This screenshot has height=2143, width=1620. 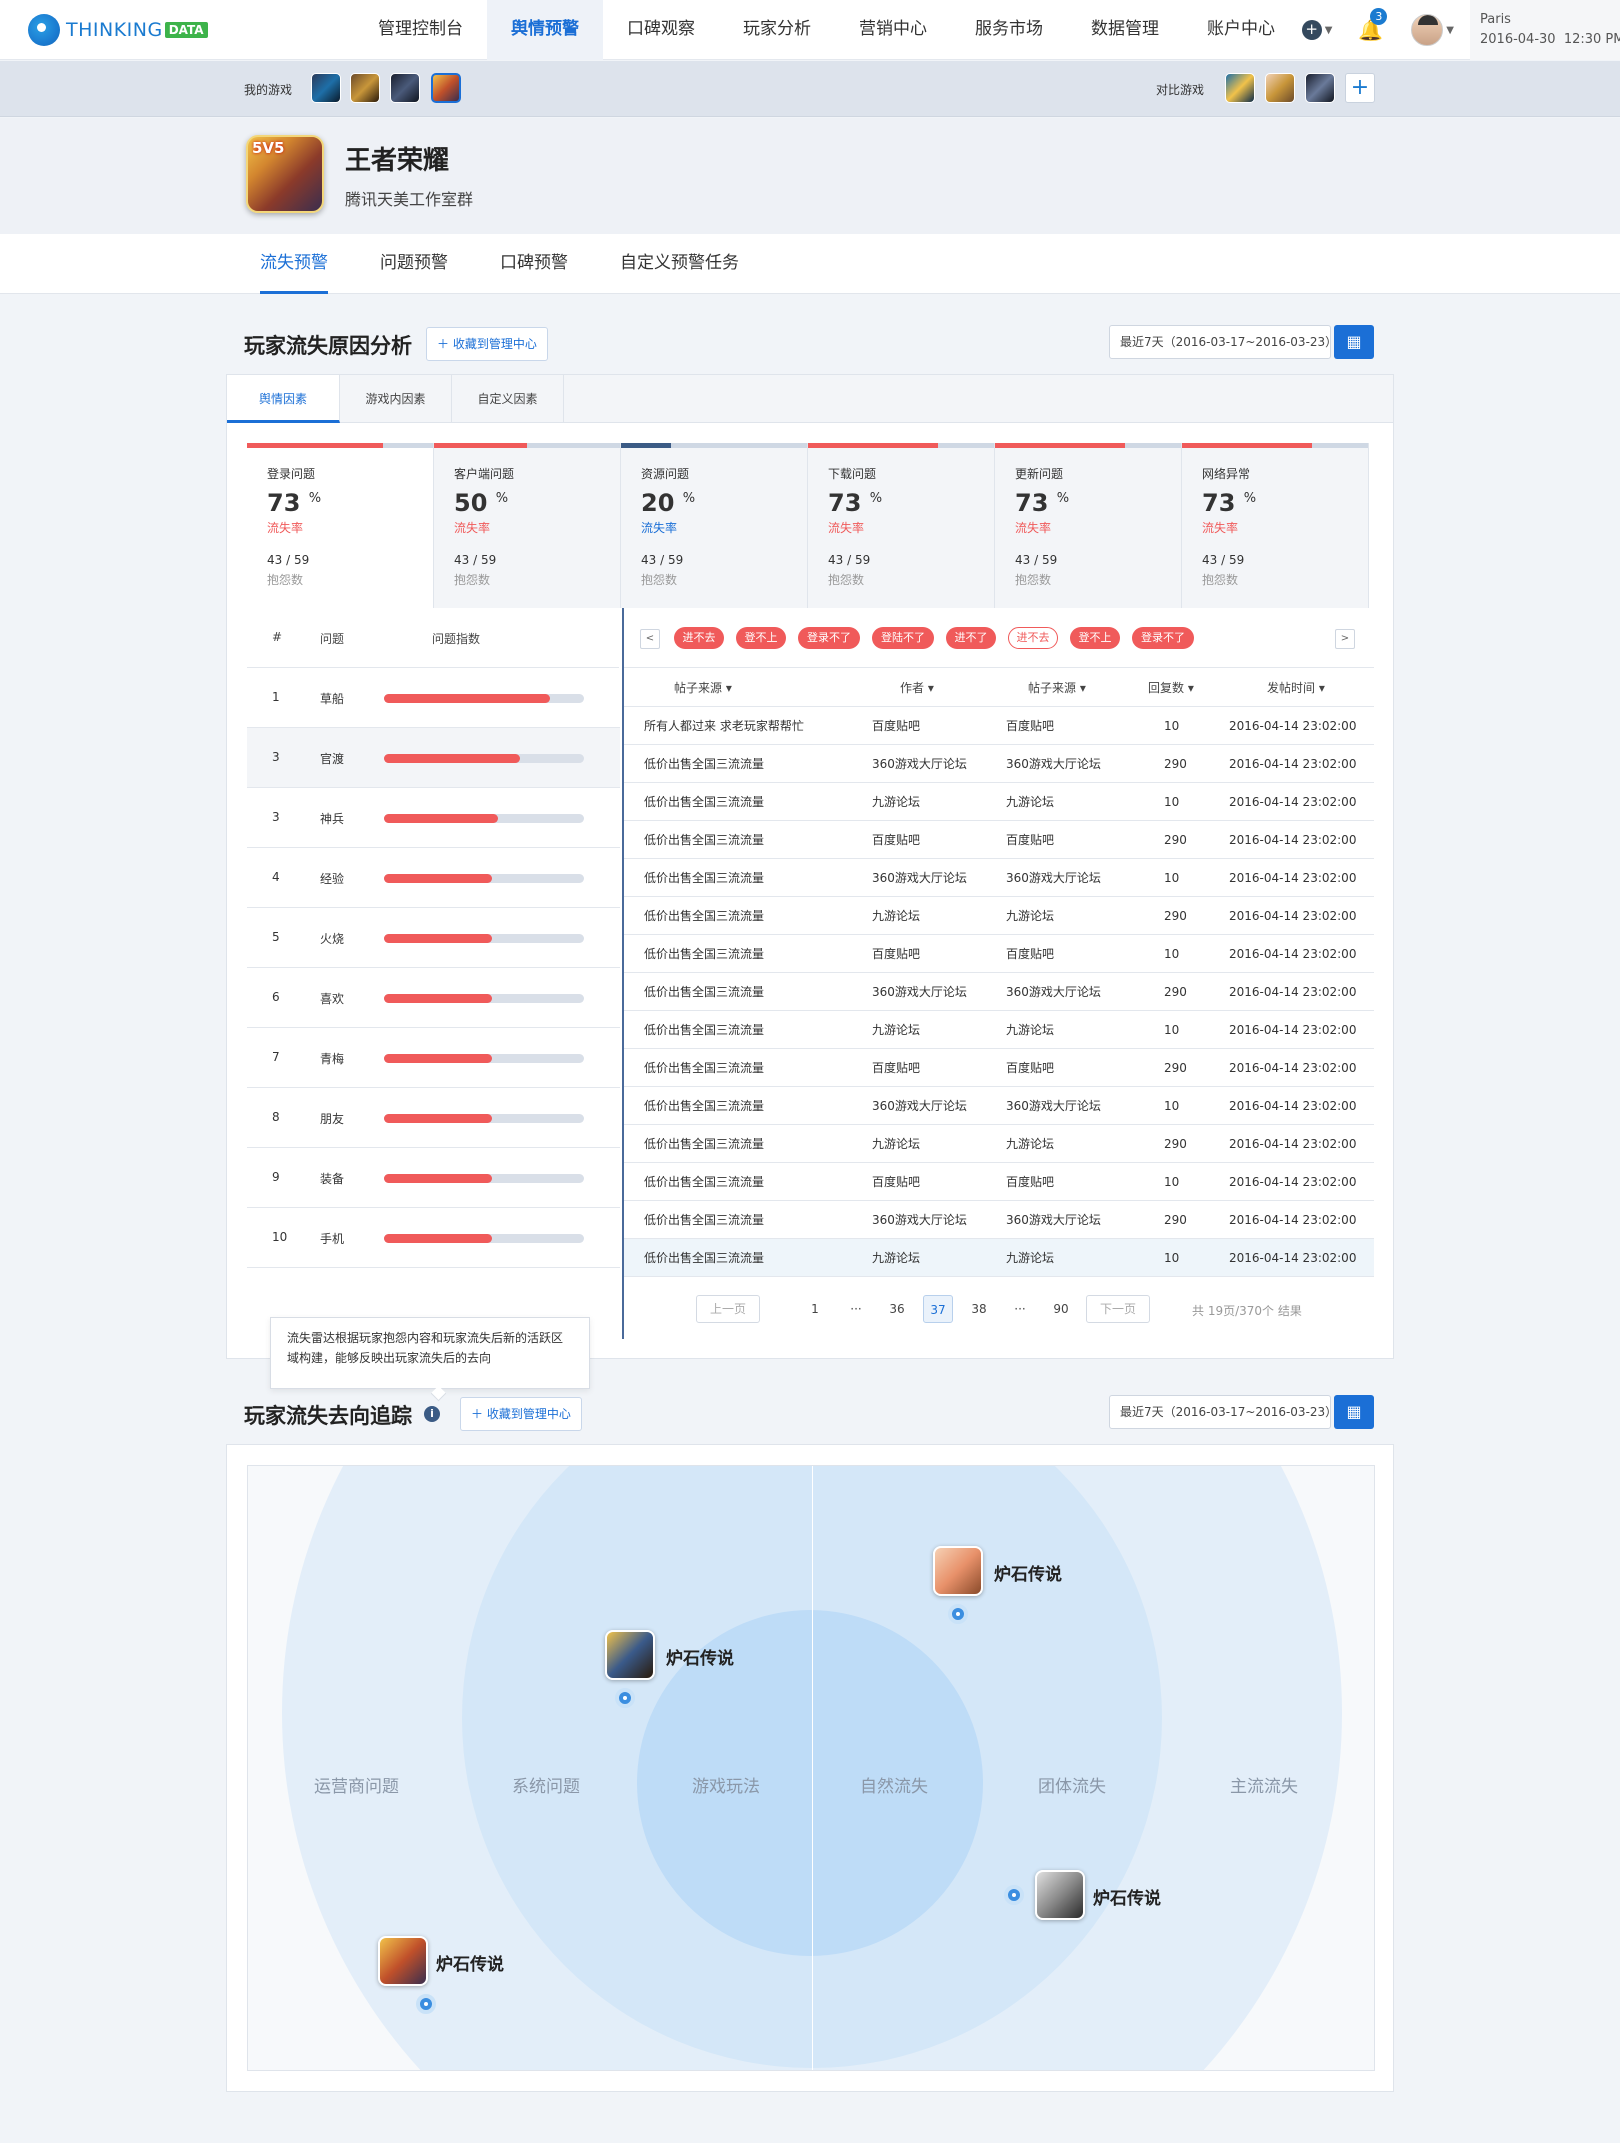 What do you see at coordinates (699, 638) in the screenshot?
I see `keyword-tag: 进不去` at bounding box center [699, 638].